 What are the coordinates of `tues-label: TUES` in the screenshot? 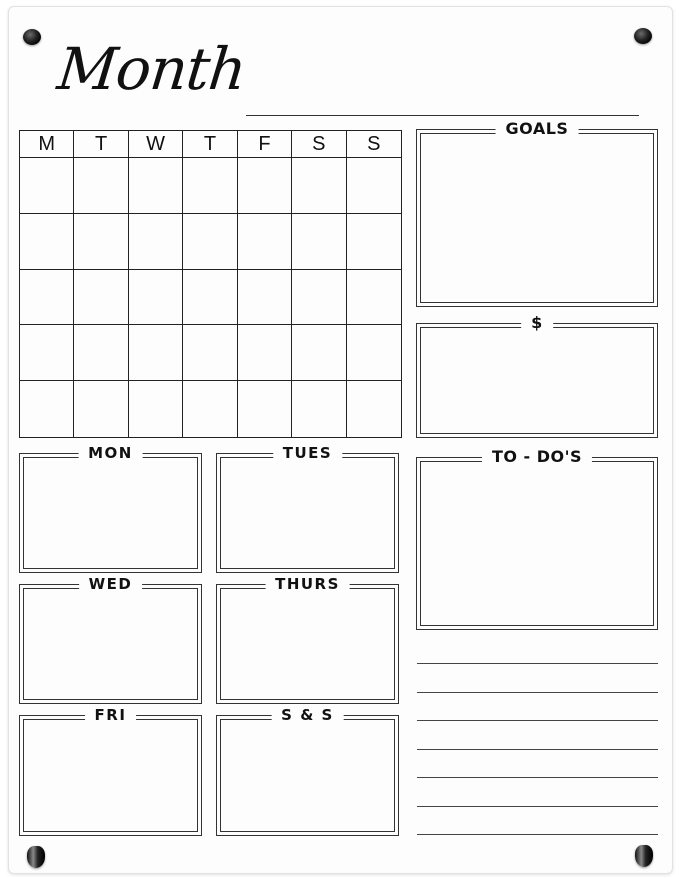 It's located at (307, 453).